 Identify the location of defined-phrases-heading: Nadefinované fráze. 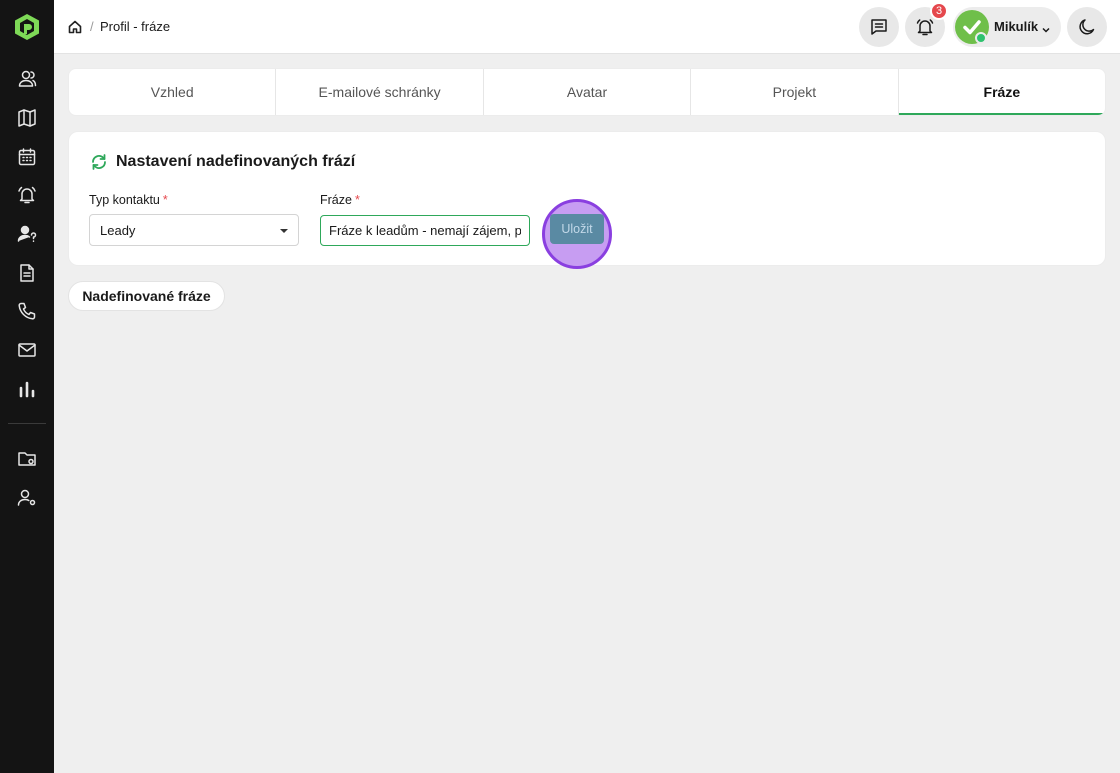
(146, 296).